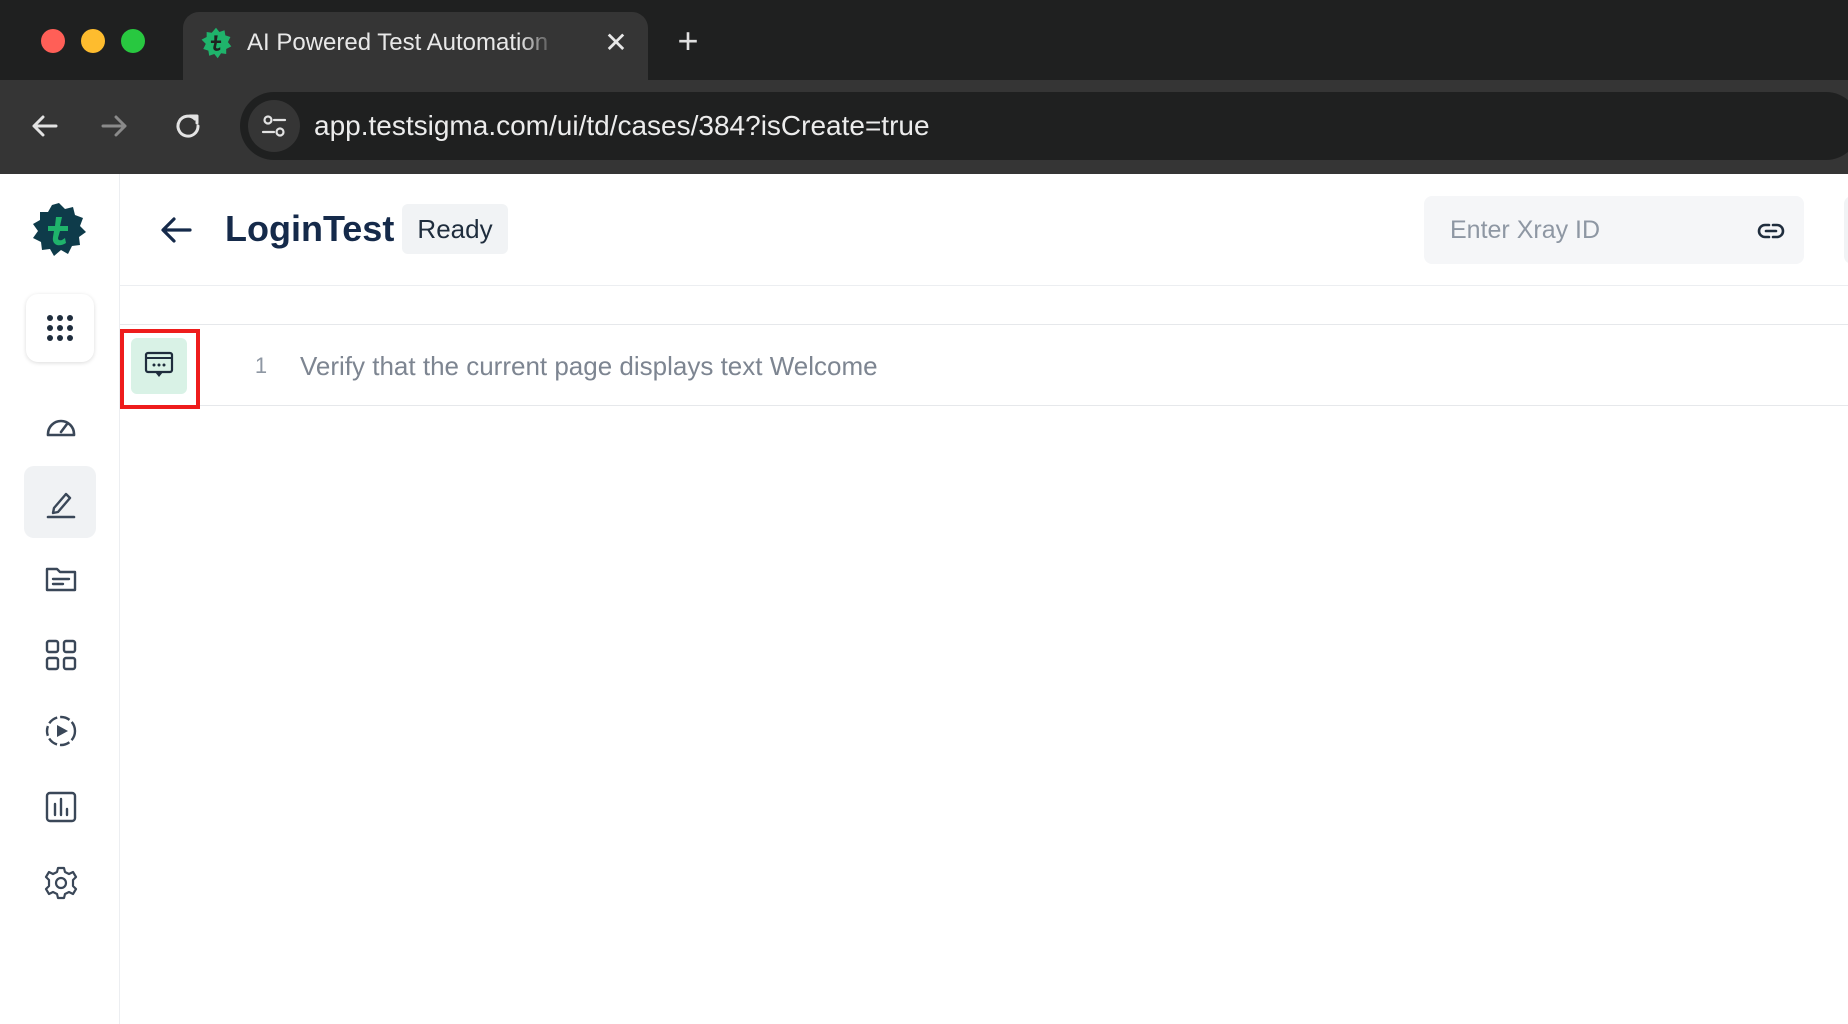  I want to click on tab-title: AI Powered Test Automation, so click(398, 42).